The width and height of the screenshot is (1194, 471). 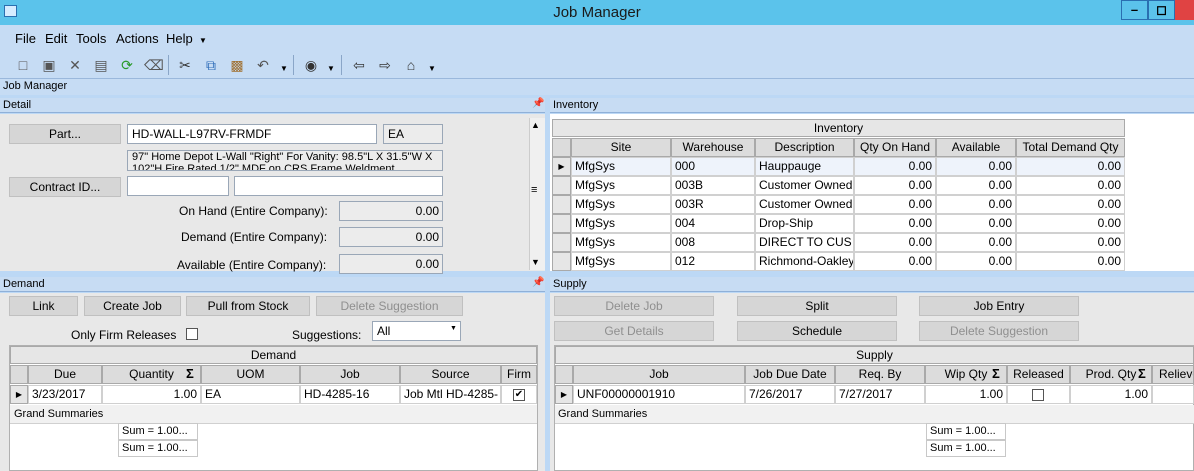 What do you see at coordinates (331, 68) in the screenshot?
I see `find-dropdown-icon: ▼` at bounding box center [331, 68].